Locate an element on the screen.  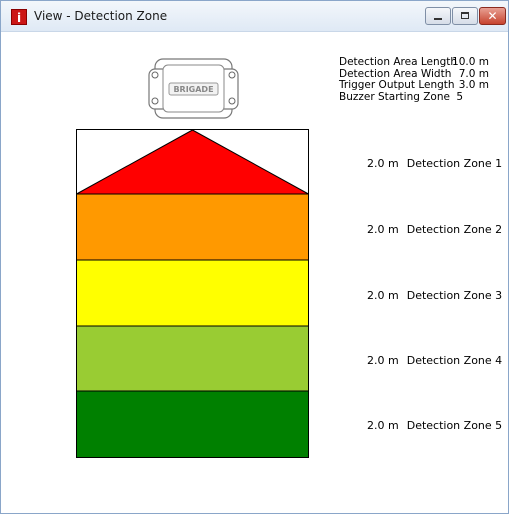
zone-name: Detection Zone 4 is located at coordinates (454, 360).